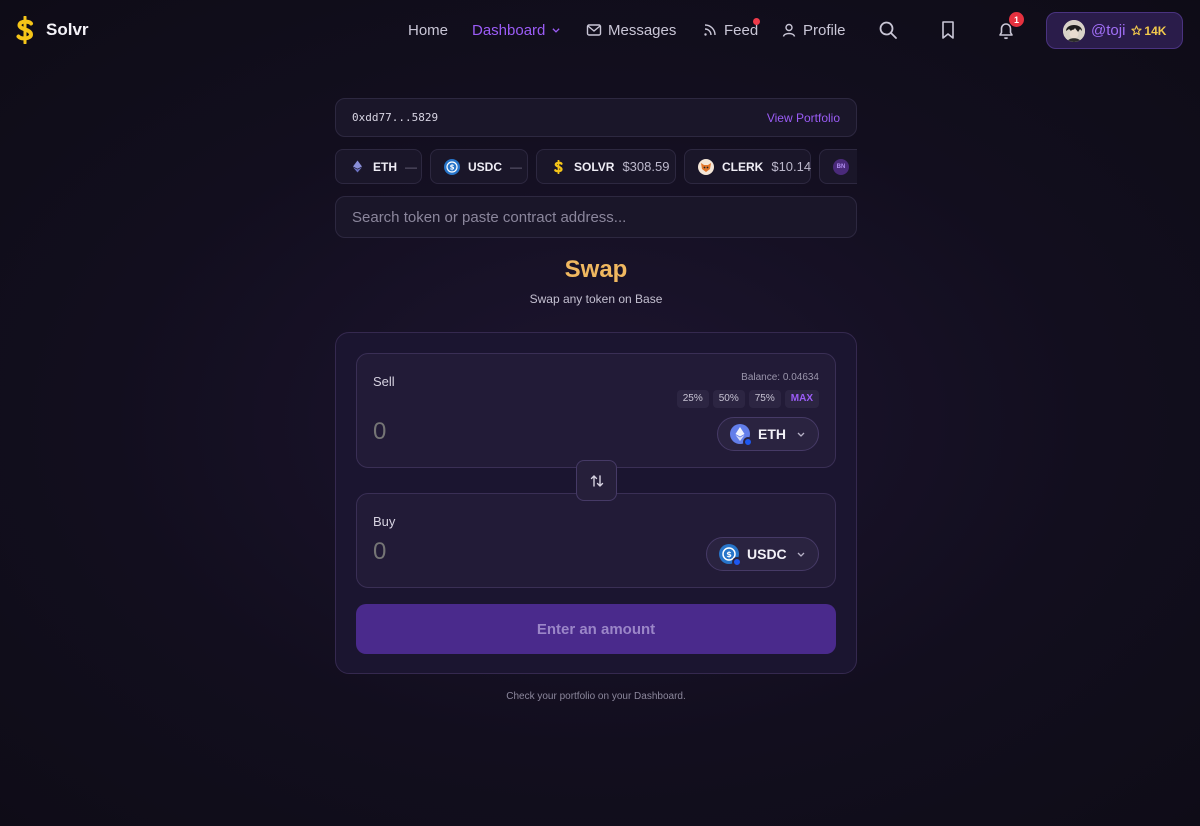  I want to click on buy-token-select: $ USDC, so click(762, 554).